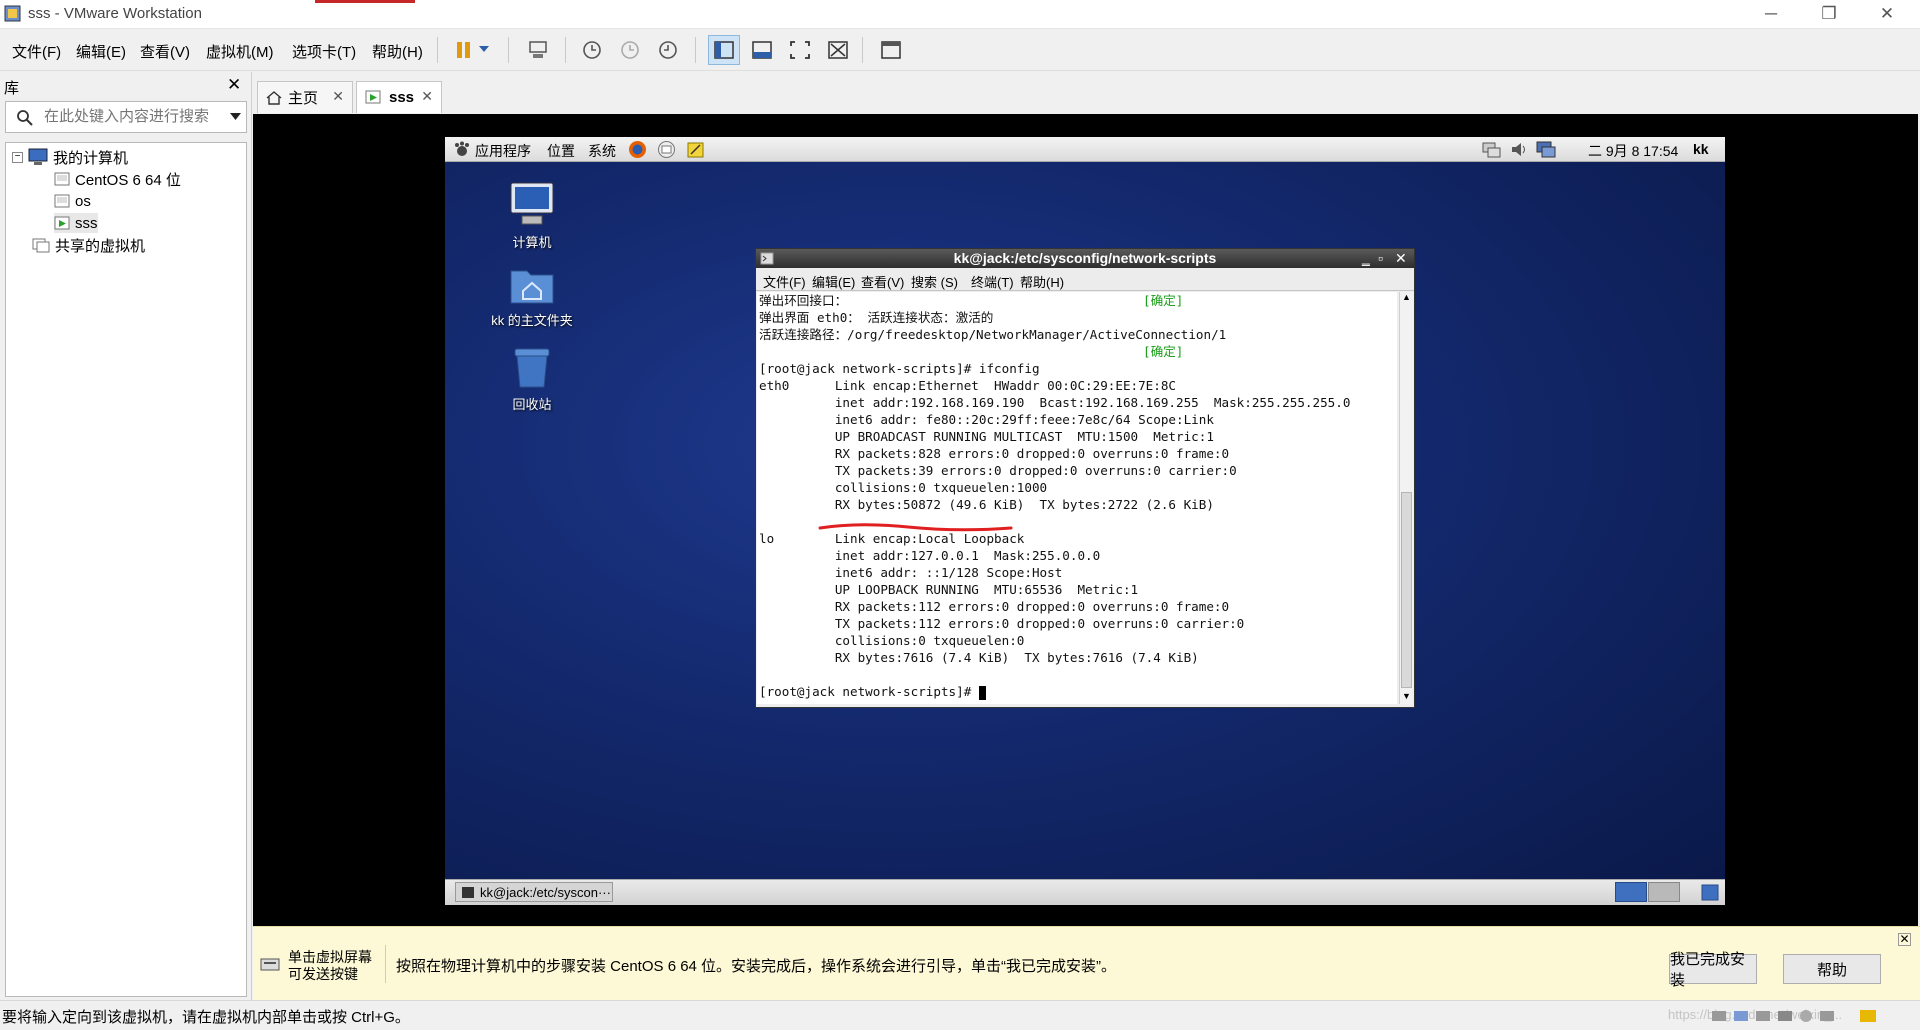  I want to click on scroll-down-icon: ▼, so click(1406, 697).